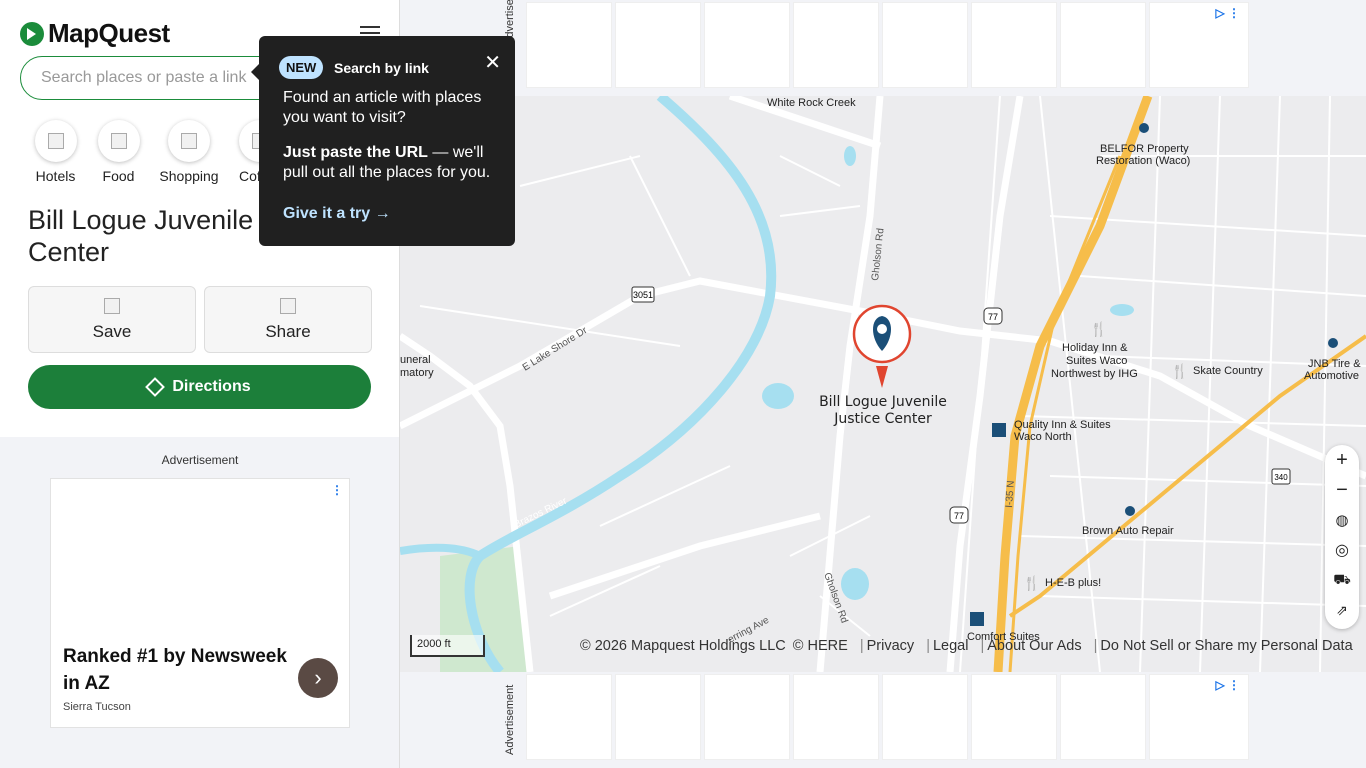 The image size is (1366, 768). What do you see at coordinates (1226, 646) in the screenshot?
I see `do-not-sell-link: Do Not Sell or Share my Personal Data` at bounding box center [1226, 646].